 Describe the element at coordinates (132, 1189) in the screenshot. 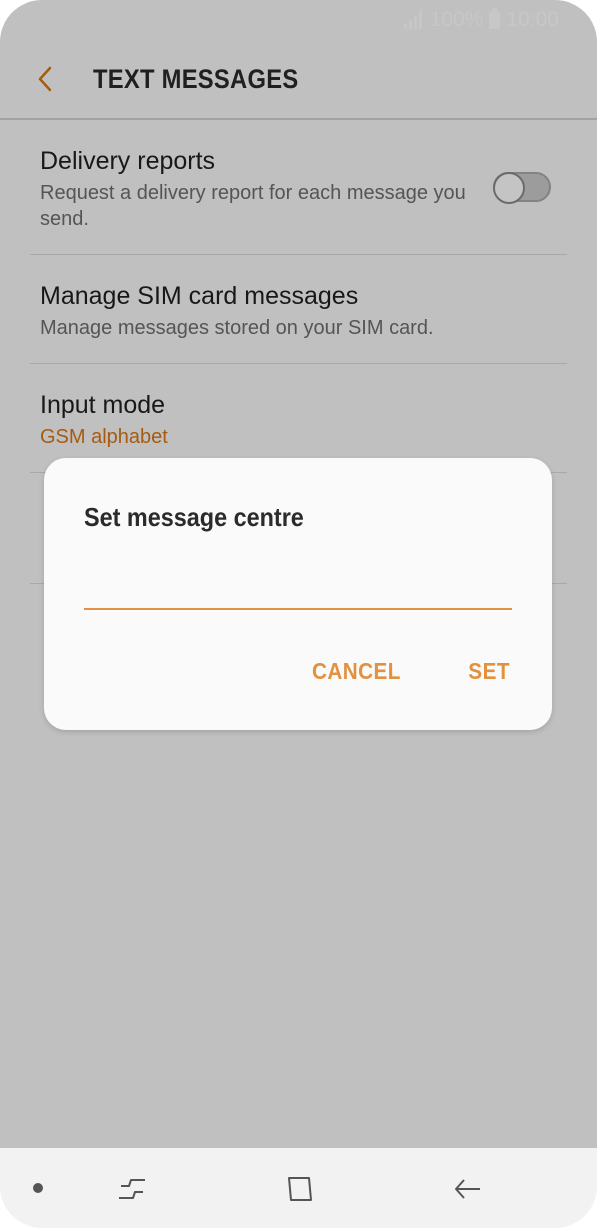

I see `recent-apps-icon` at that location.